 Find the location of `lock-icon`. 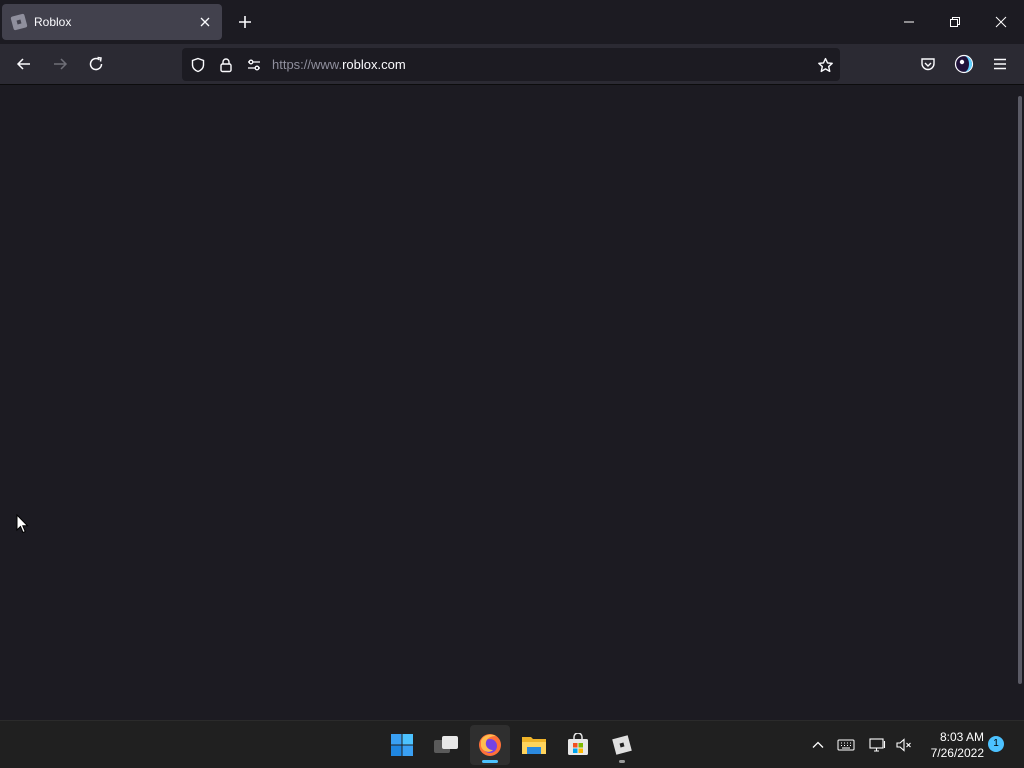

lock-icon is located at coordinates (226, 65).